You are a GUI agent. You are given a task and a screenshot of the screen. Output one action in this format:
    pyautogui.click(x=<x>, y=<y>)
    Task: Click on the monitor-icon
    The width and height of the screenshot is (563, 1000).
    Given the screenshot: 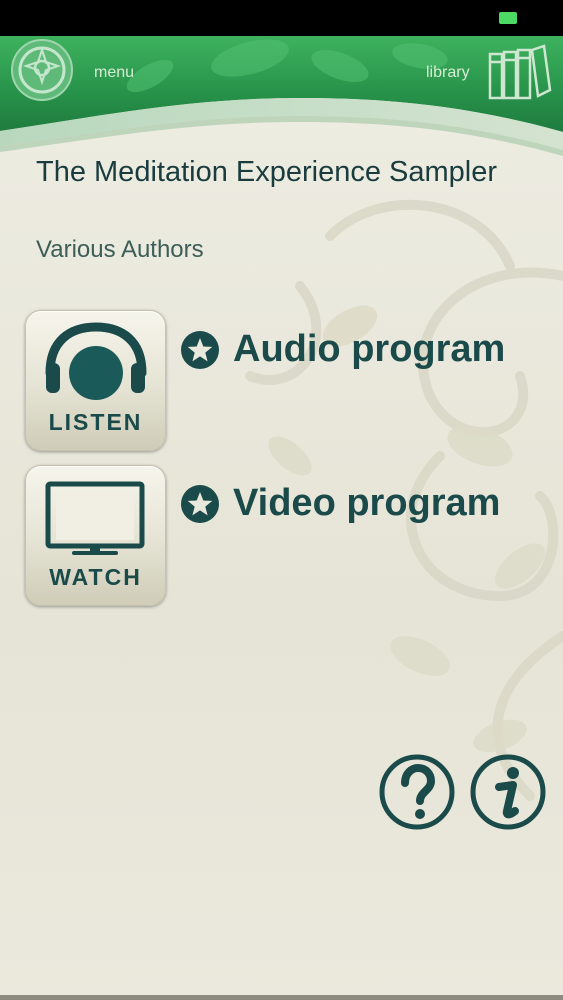 What is the action you would take?
    pyautogui.click(x=95, y=518)
    